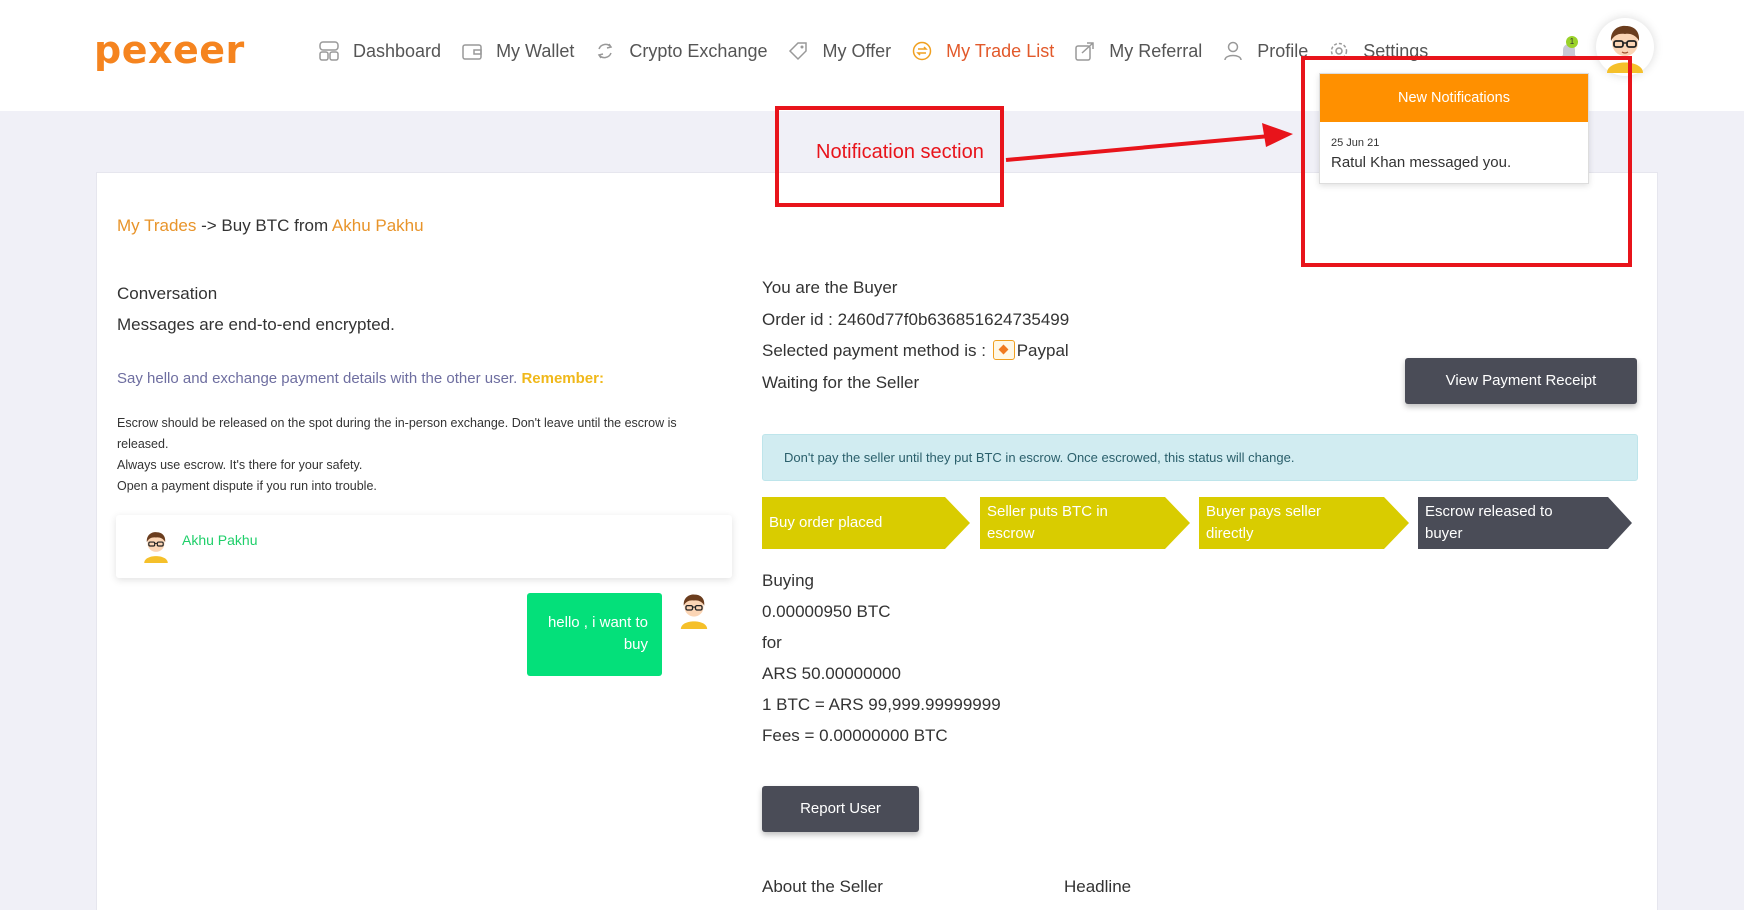 The width and height of the screenshot is (1744, 910). Describe the element at coordinates (772, 642) in the screenshot. I see `for-label: for` at that location.